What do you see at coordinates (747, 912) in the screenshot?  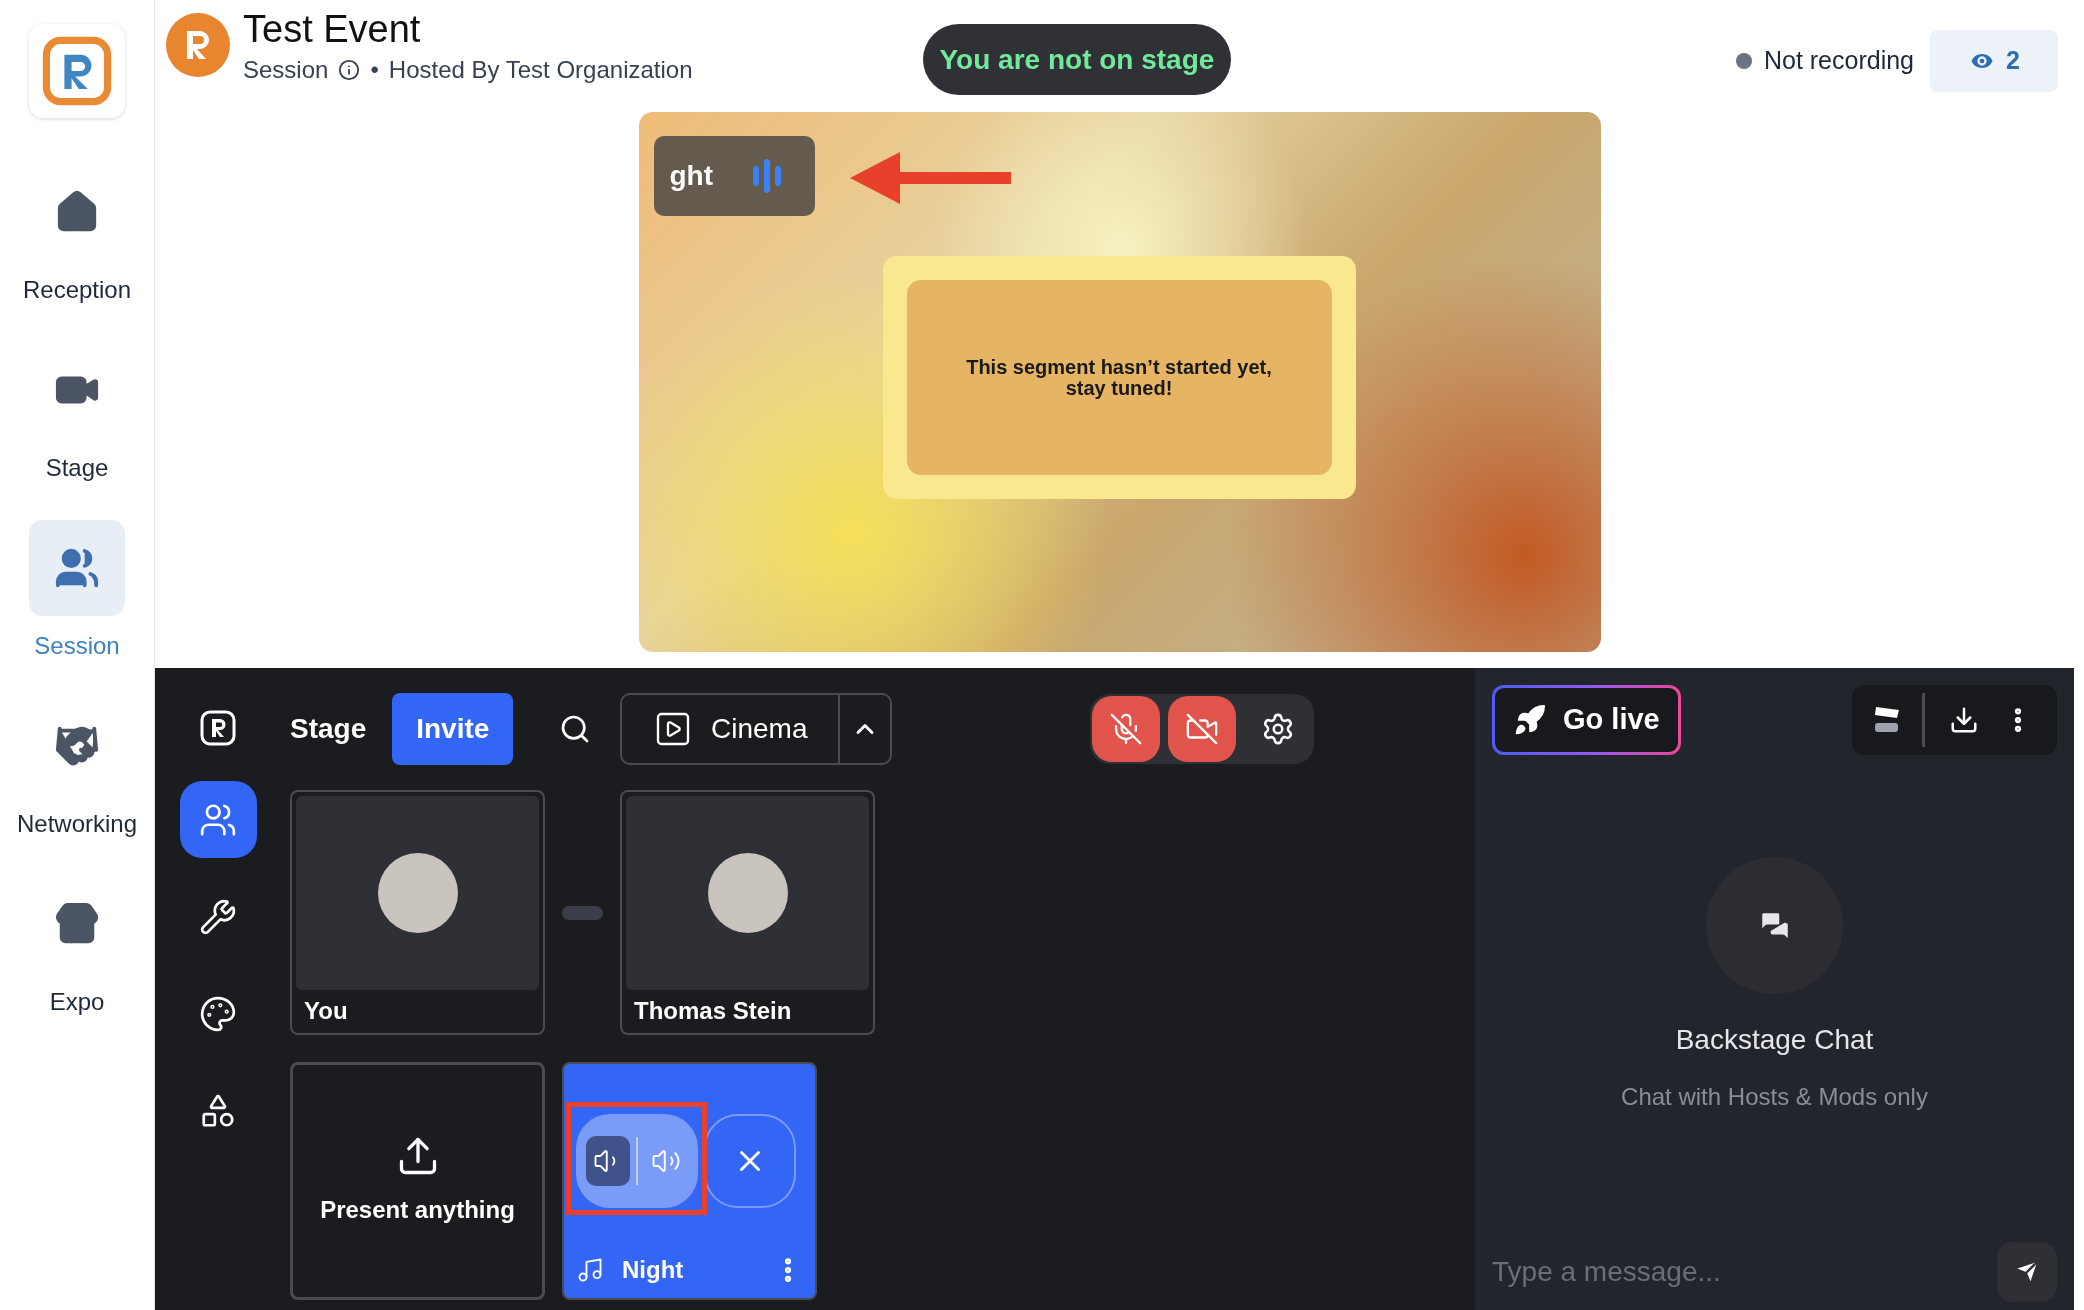 I see `participant-tile: Thomas Stein` at bounding box center [747, 912].